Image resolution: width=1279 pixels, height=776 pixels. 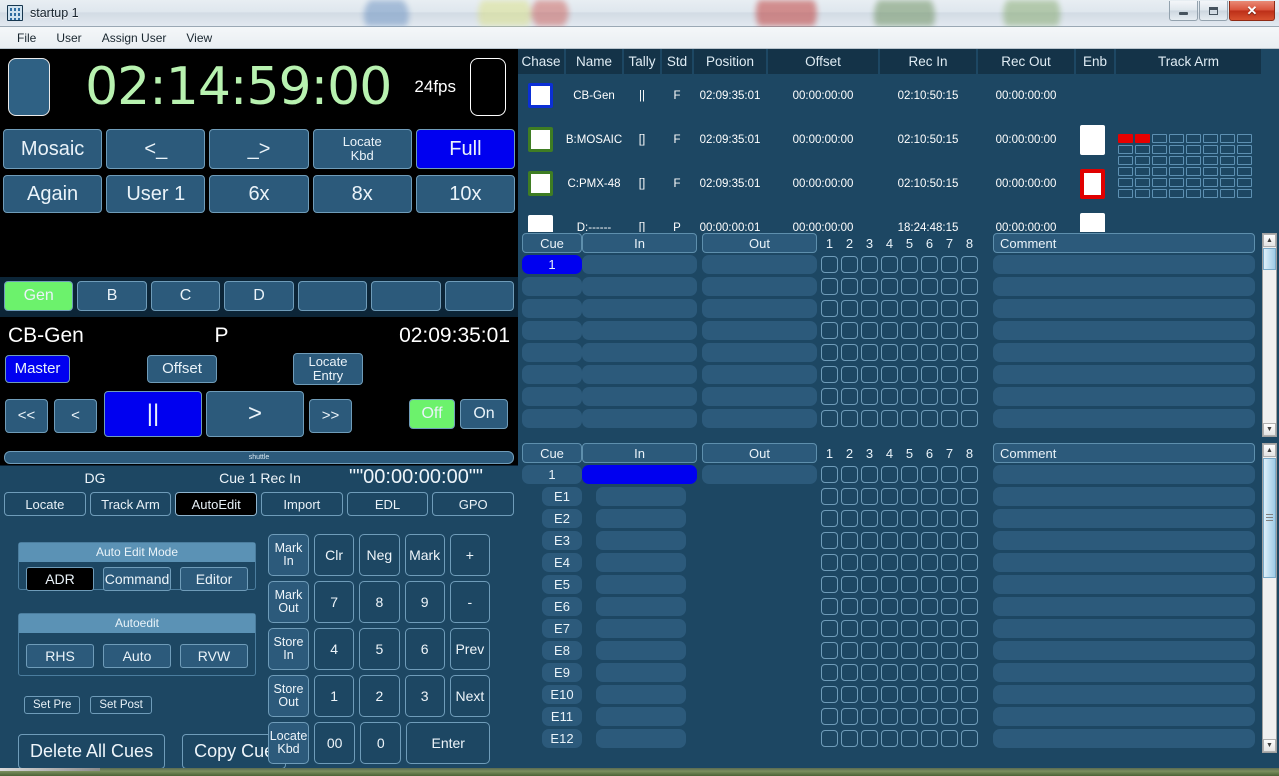 What do you see at coordinates (26, 38) in the screenshot?
I see `menu-file: File` at bounding box center [26, 38].